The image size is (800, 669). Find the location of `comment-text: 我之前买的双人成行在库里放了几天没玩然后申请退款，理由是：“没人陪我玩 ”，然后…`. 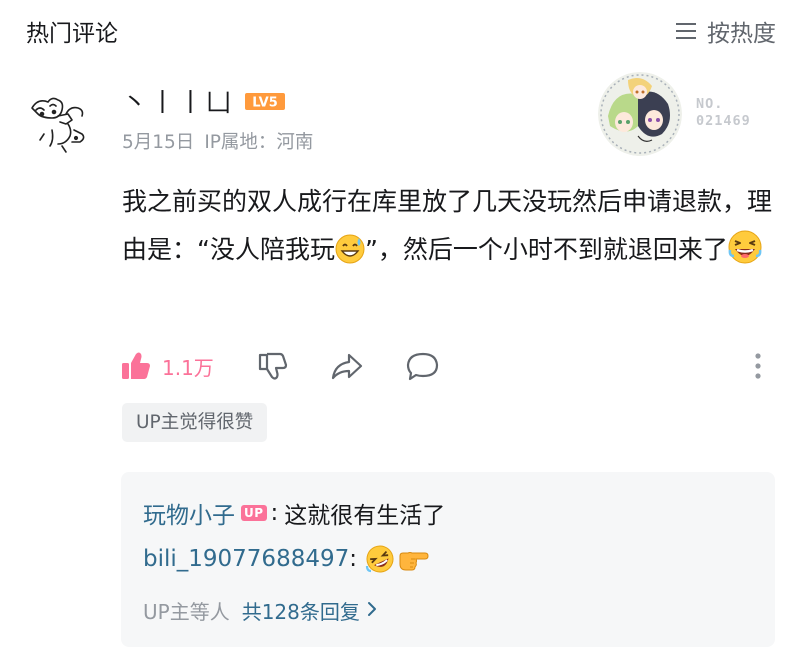

comment-text: 我之前买的双人成行在库里放了几天没玩然后申请退款，理由是：“没人陪我玩 ”，然后… is located at coordinates (450, 226).